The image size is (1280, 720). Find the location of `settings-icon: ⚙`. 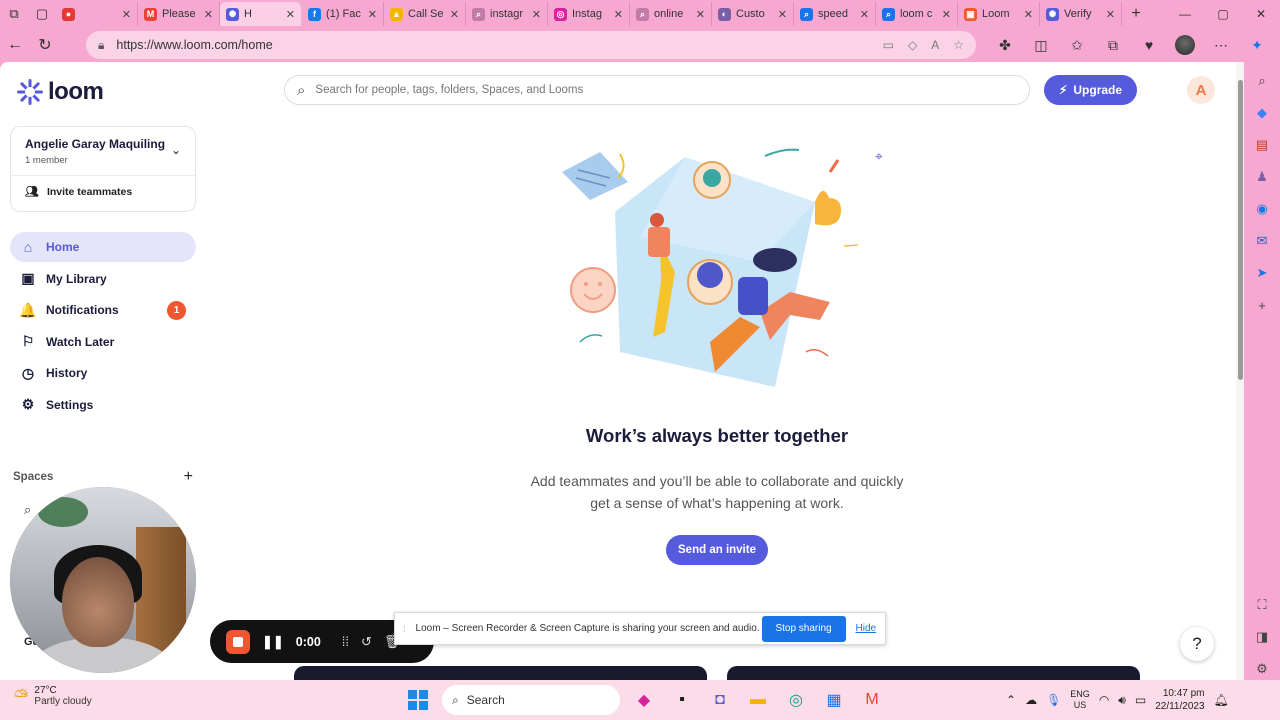

settings-icon: ⚙ is located at coordinates (1262, 669).